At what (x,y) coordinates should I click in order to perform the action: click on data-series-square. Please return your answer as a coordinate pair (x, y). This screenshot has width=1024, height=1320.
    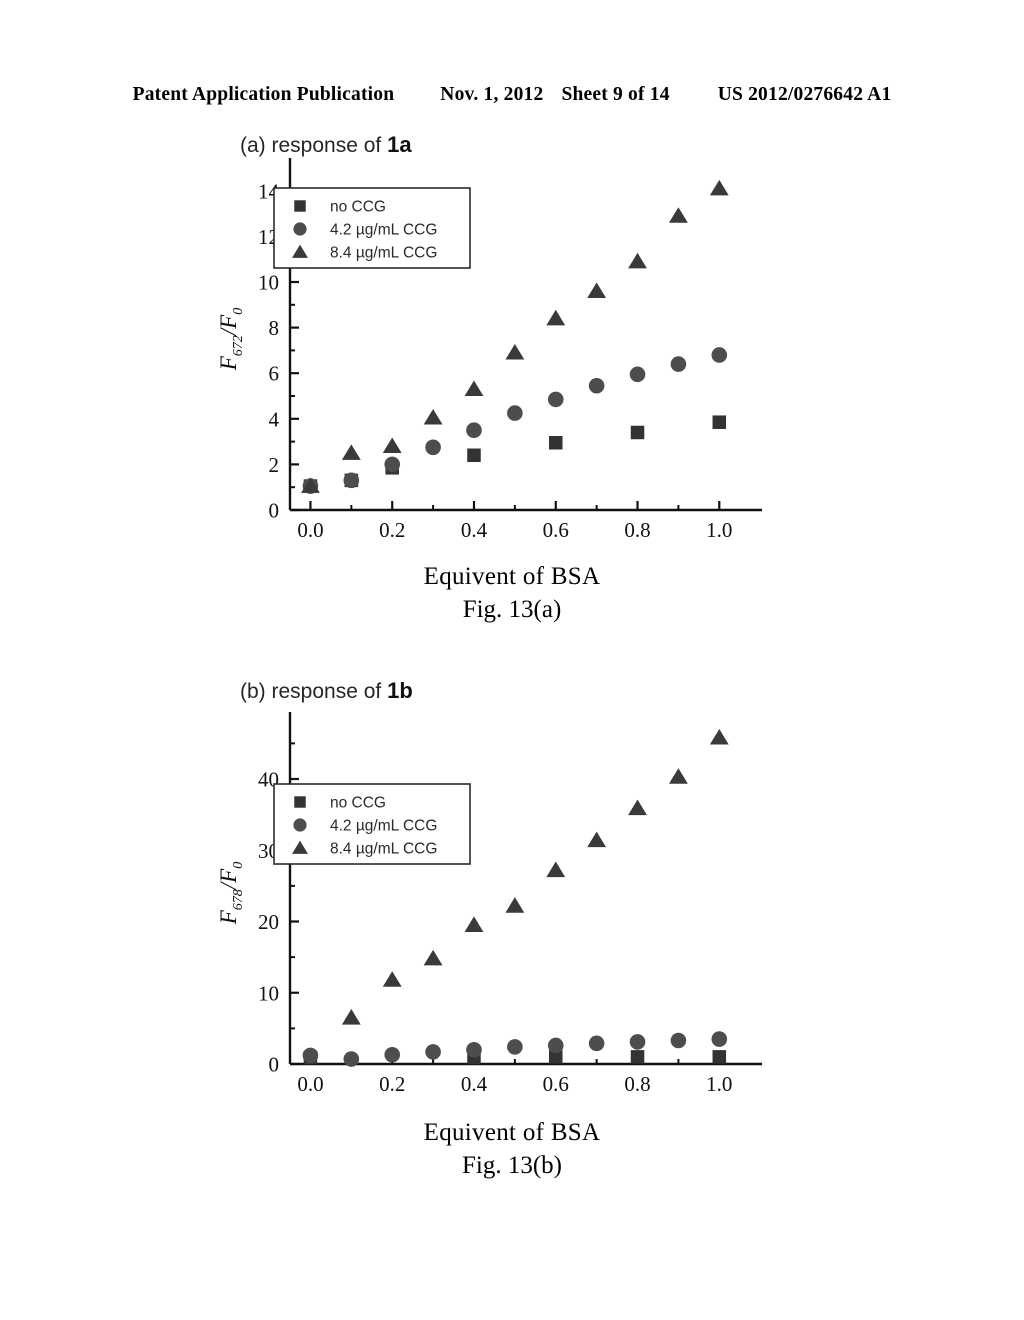
    Looking at the image, I should click on (515, 454).